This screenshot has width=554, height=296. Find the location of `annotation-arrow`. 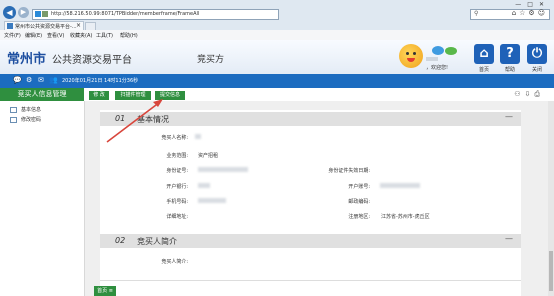

annotation-arrow is located at coordinates (134, 121).